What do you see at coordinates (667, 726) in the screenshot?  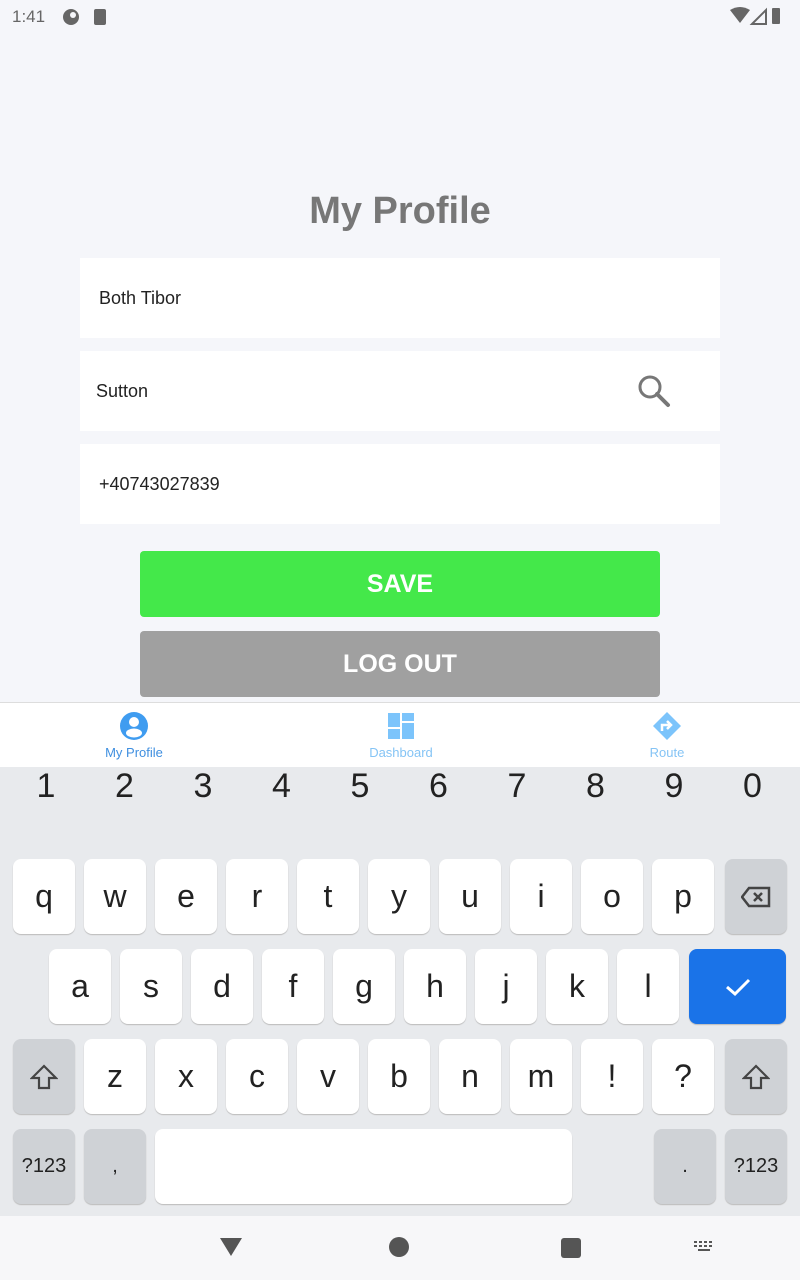 I see `directions-icon` at bounding box center [667, 726].